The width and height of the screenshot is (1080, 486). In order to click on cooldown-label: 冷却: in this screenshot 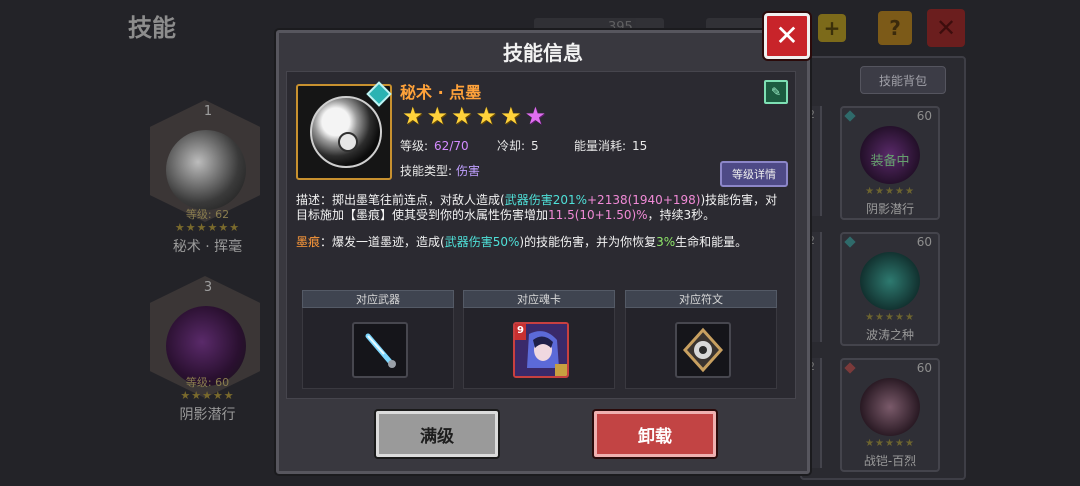, I will do `click(511, 146)`.